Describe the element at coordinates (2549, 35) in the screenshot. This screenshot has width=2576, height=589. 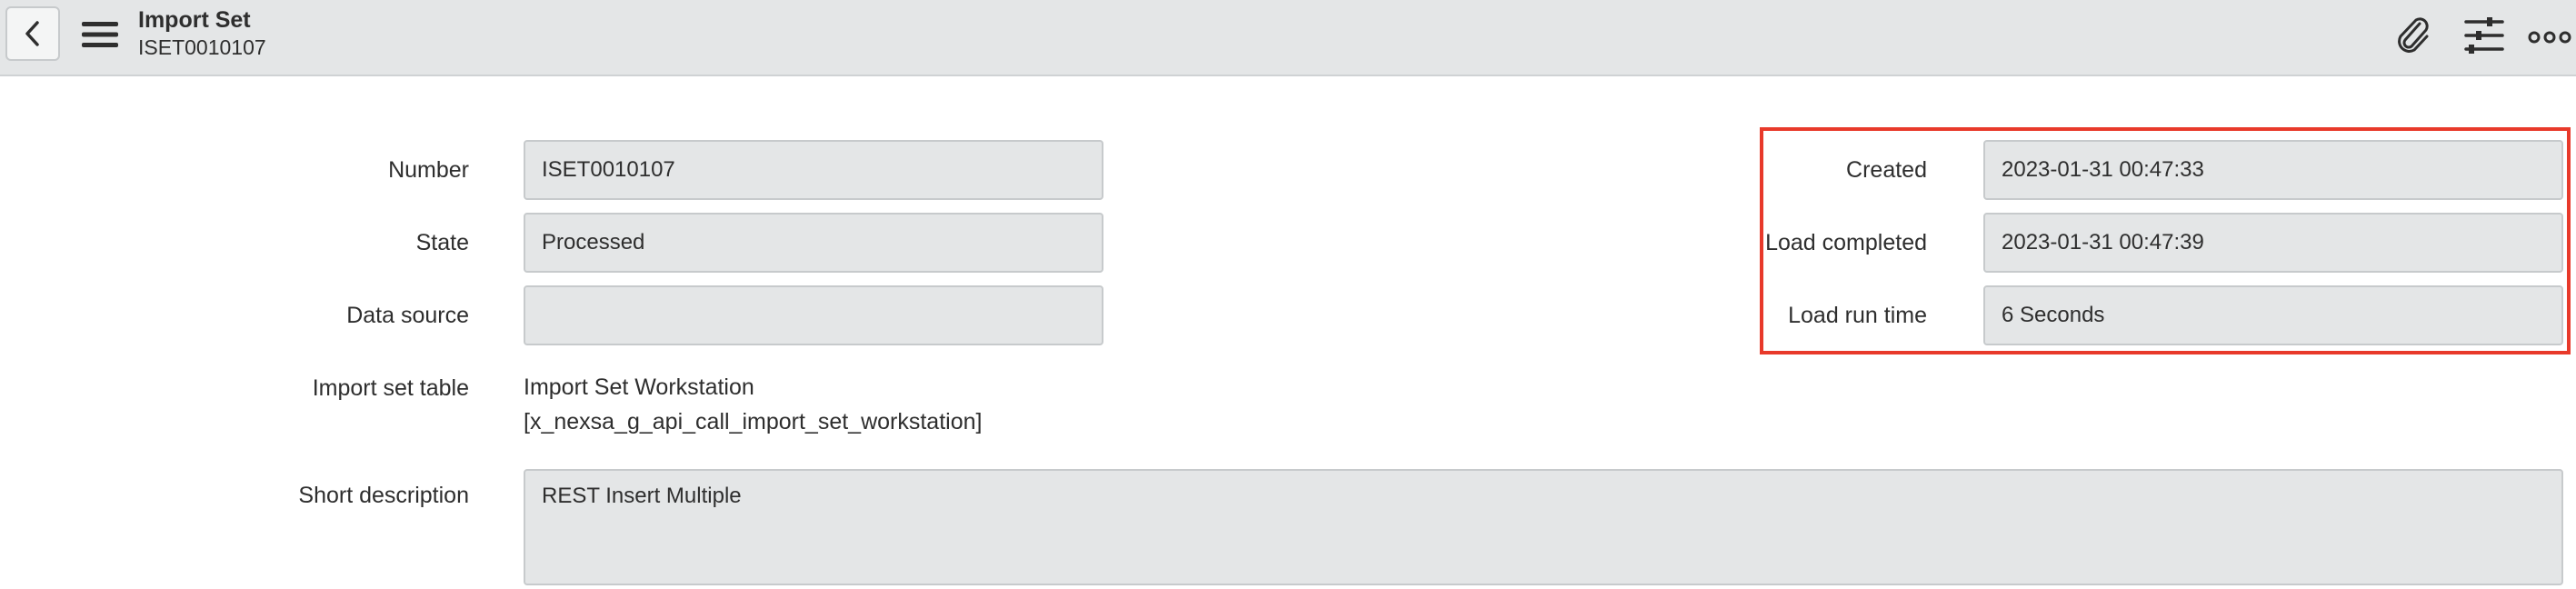
I see `more-icon` at that location.